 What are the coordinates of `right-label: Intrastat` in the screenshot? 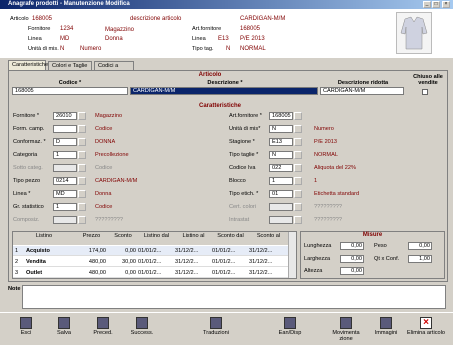 It's located at (239, 220).